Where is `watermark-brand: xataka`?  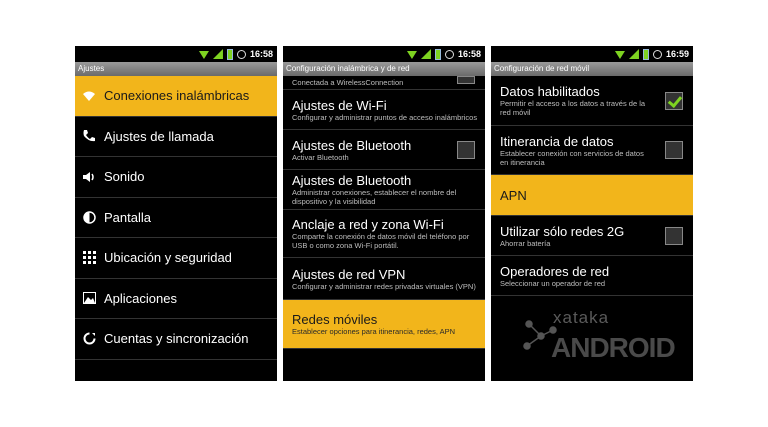 watermark-brand: xataka is located at coordinates (581, 317).